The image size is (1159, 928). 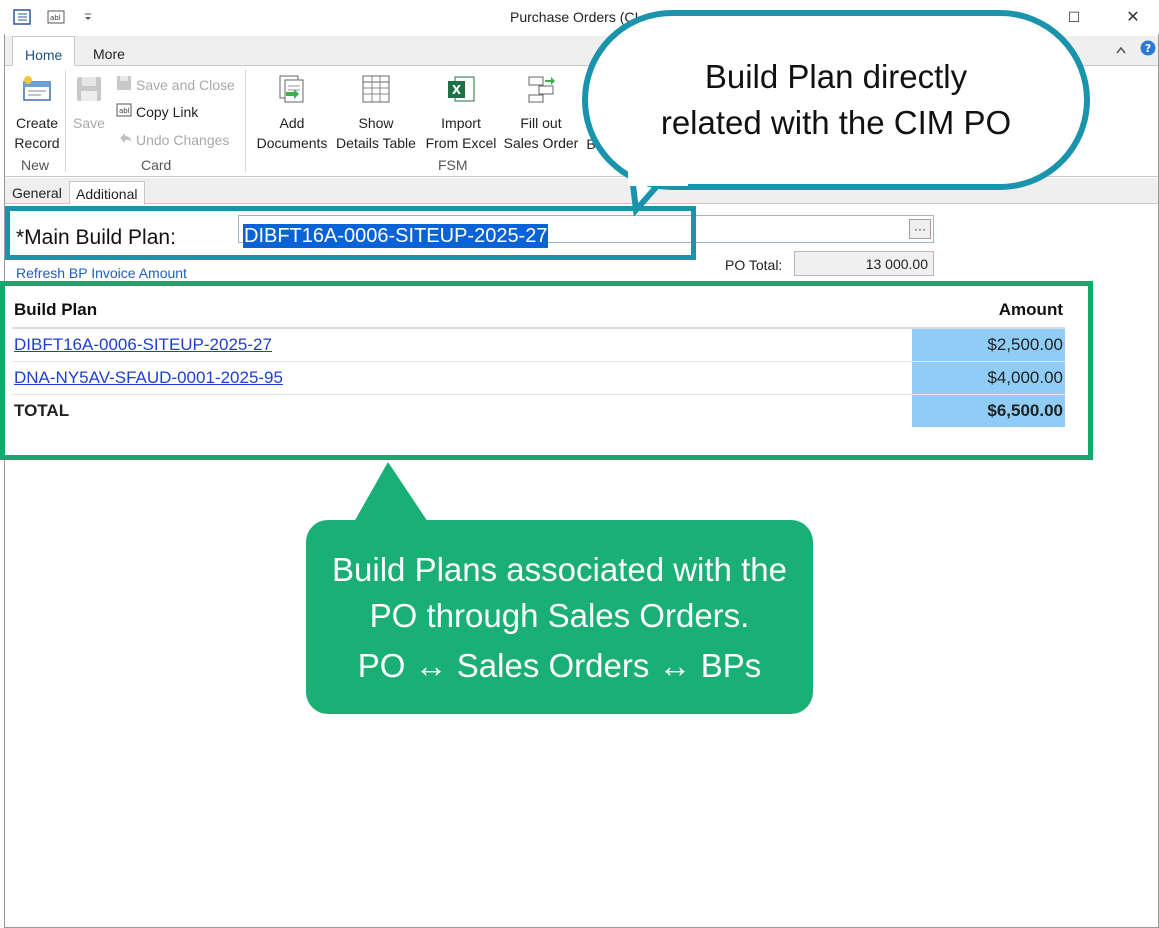 What do you see at coordinates (1074, 17) in the screenshot?
I see `maximize-button: ☐` at bounding box center [1074, 17].